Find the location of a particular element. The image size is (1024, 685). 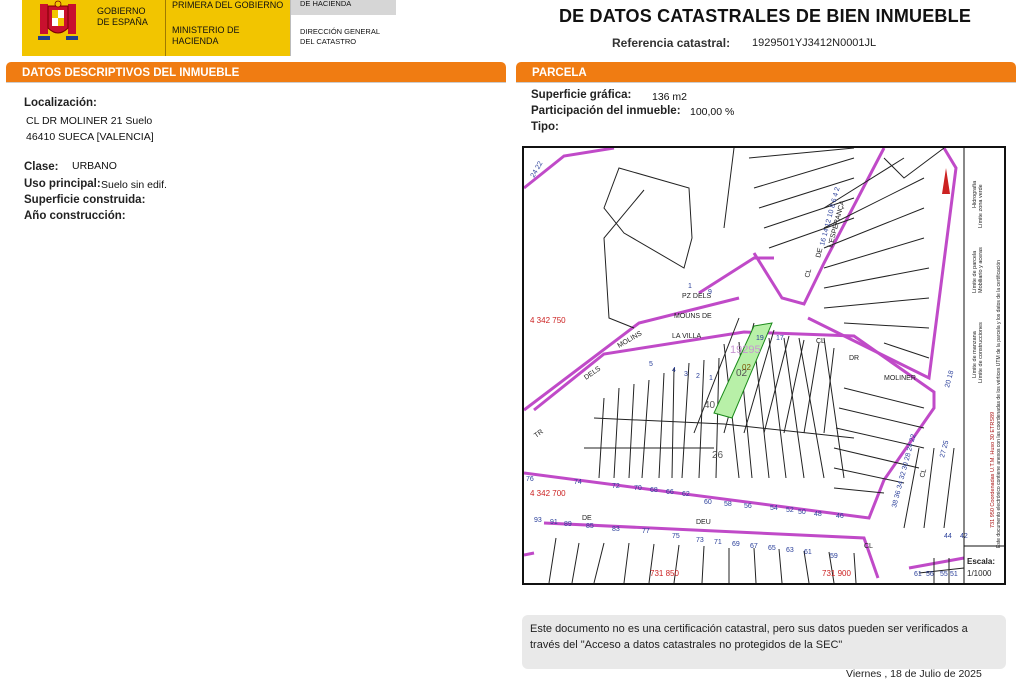

svg-text: 52 is located at coordinates (790, 510).